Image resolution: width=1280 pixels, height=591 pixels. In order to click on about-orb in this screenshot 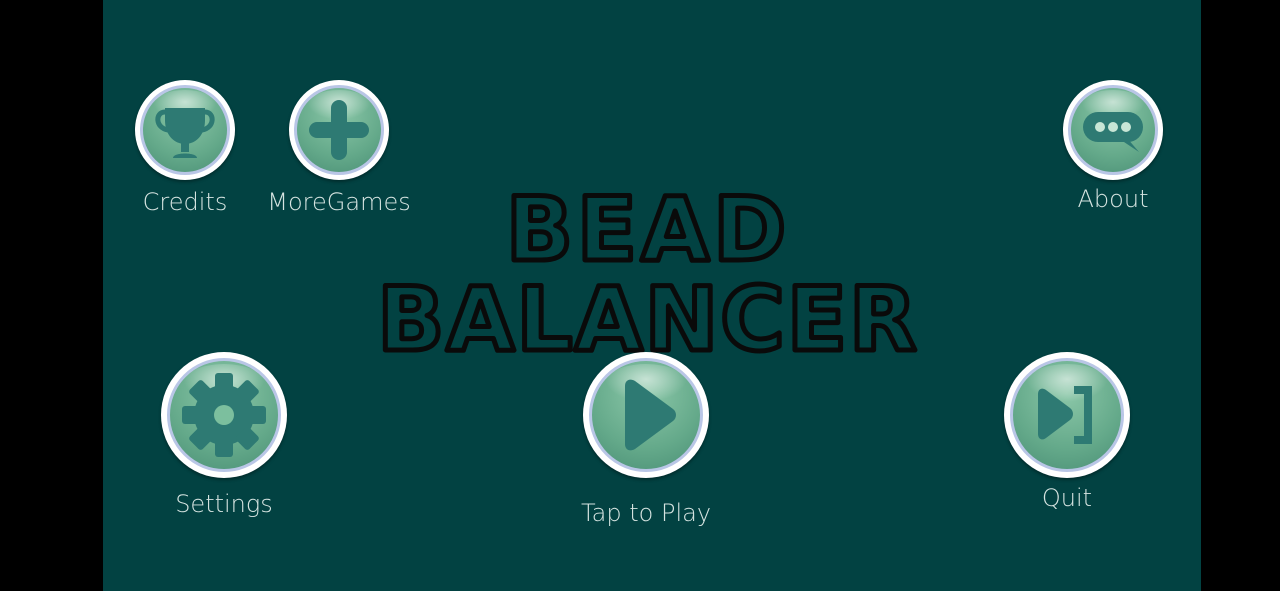, I will do `click(1113, 130)`.